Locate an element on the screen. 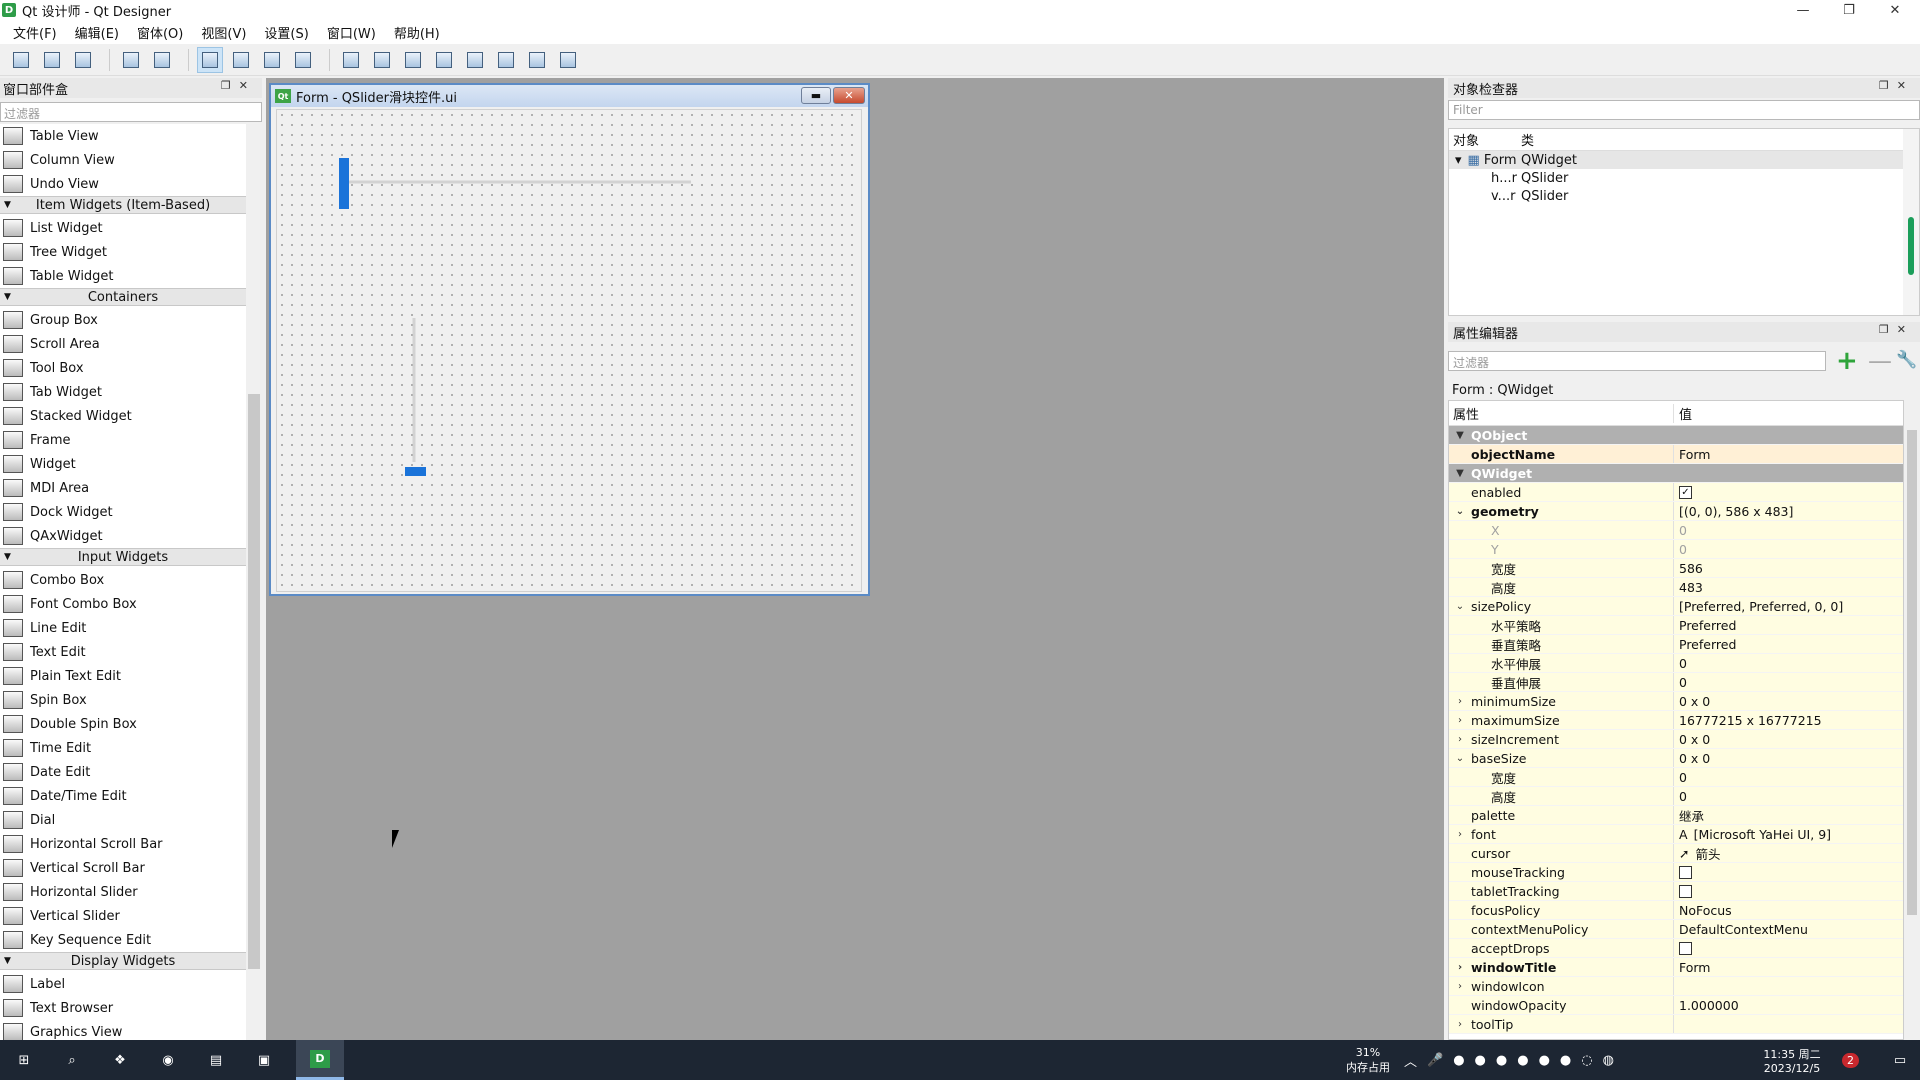 The image size is (1920, 1080). property-row: 宽度 586 is located at coordinates (1676, 568).